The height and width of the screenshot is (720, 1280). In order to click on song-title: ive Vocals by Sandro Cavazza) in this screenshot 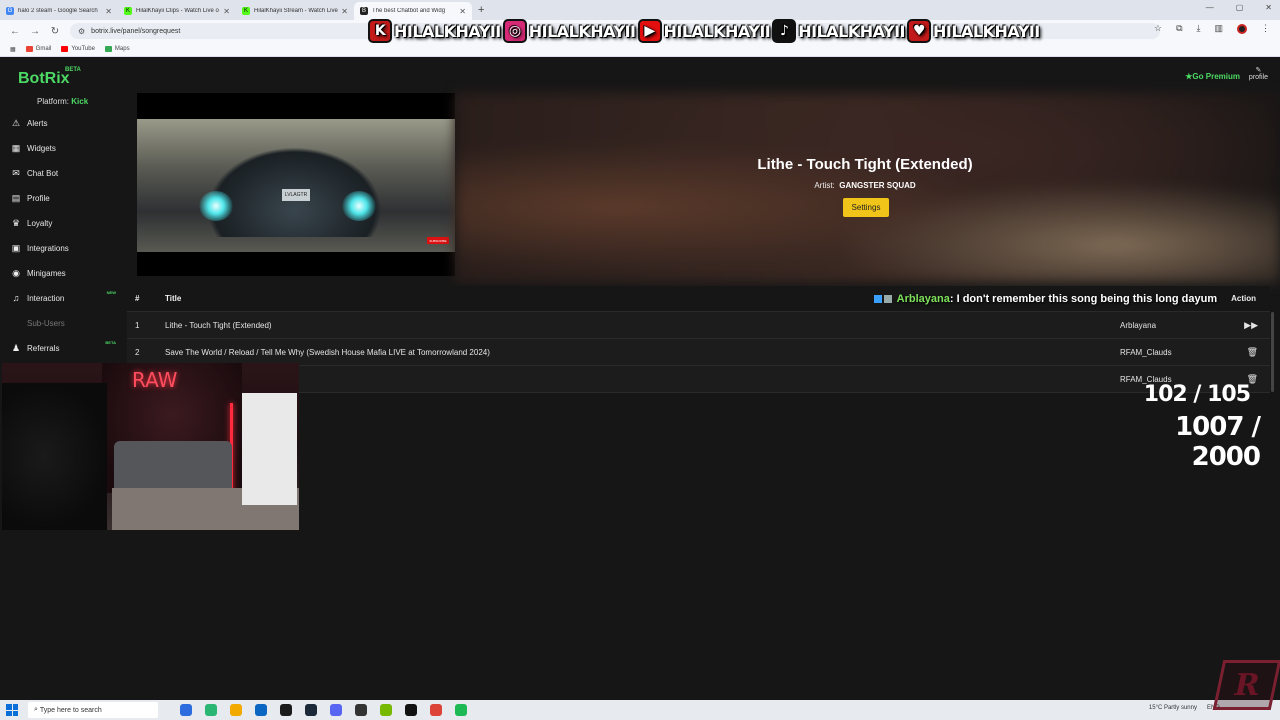, I will do `click(642, 379)`.